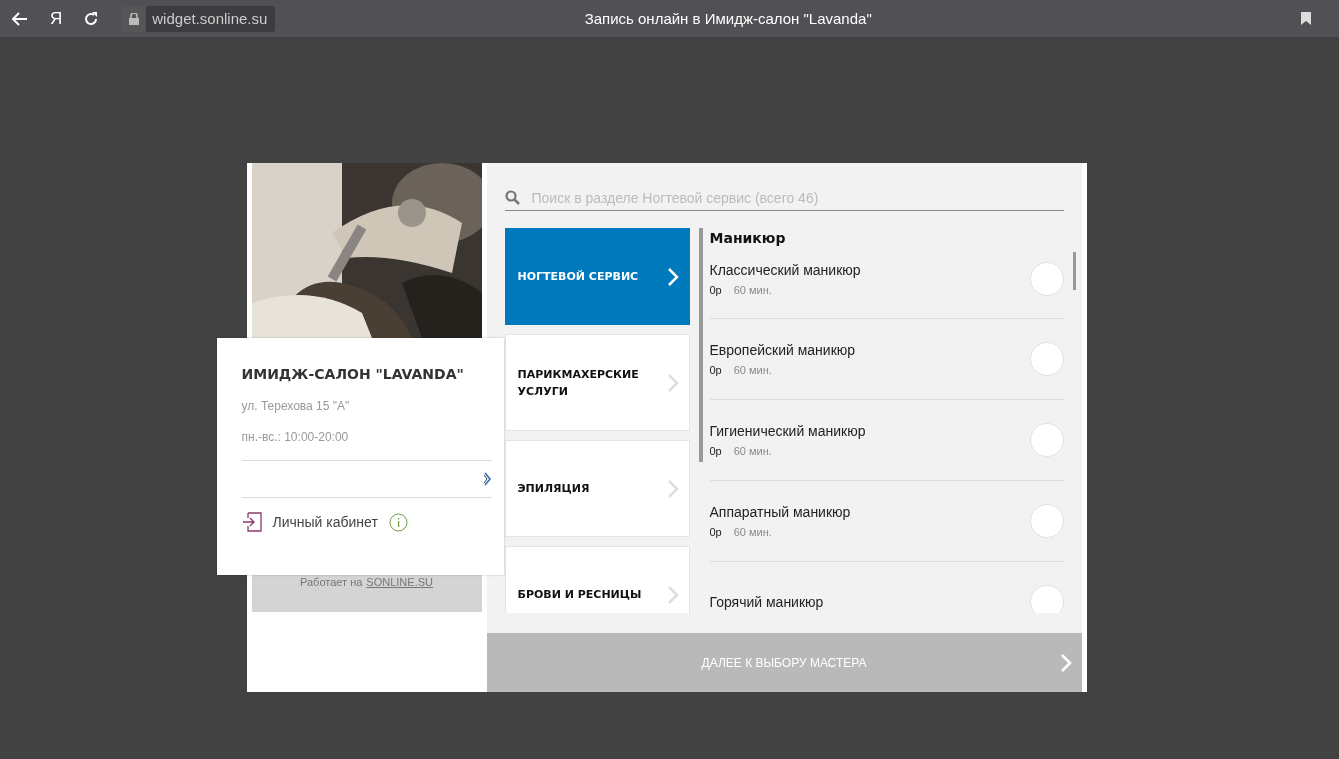 Image resolution: width=1339 pixels, height=759 pixels. What do you see at coordinates (728, 18) in the screenshot?
I see `page-title: Запись онлайн в Имидж-салон "Lavanda"` at bounding box center [728, 18].